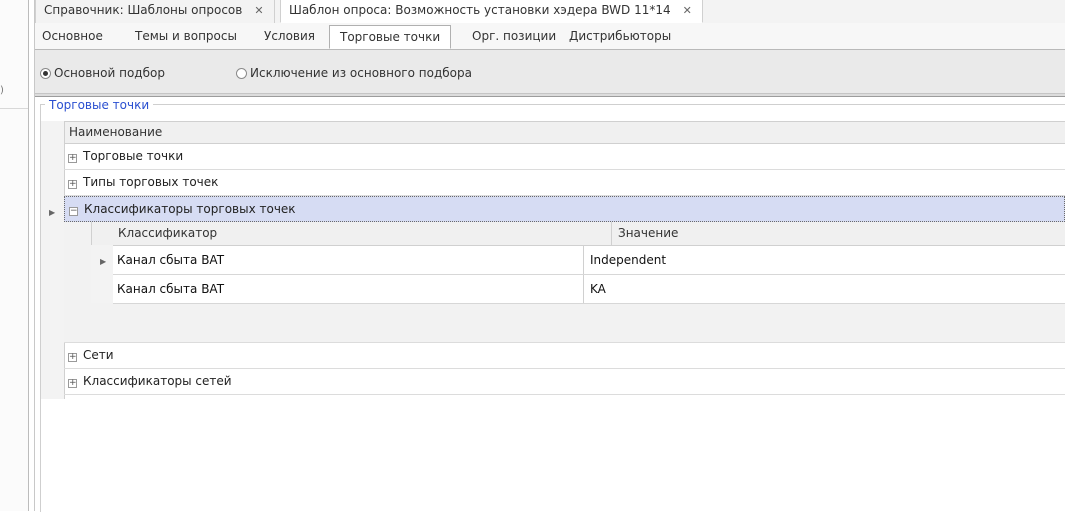  What do you see at coordinates (564, 209) in the screenshot?
I see `grid-row-outlet-classifiers: − Классификаторы торговых точек` at bounding box center [564, 209].